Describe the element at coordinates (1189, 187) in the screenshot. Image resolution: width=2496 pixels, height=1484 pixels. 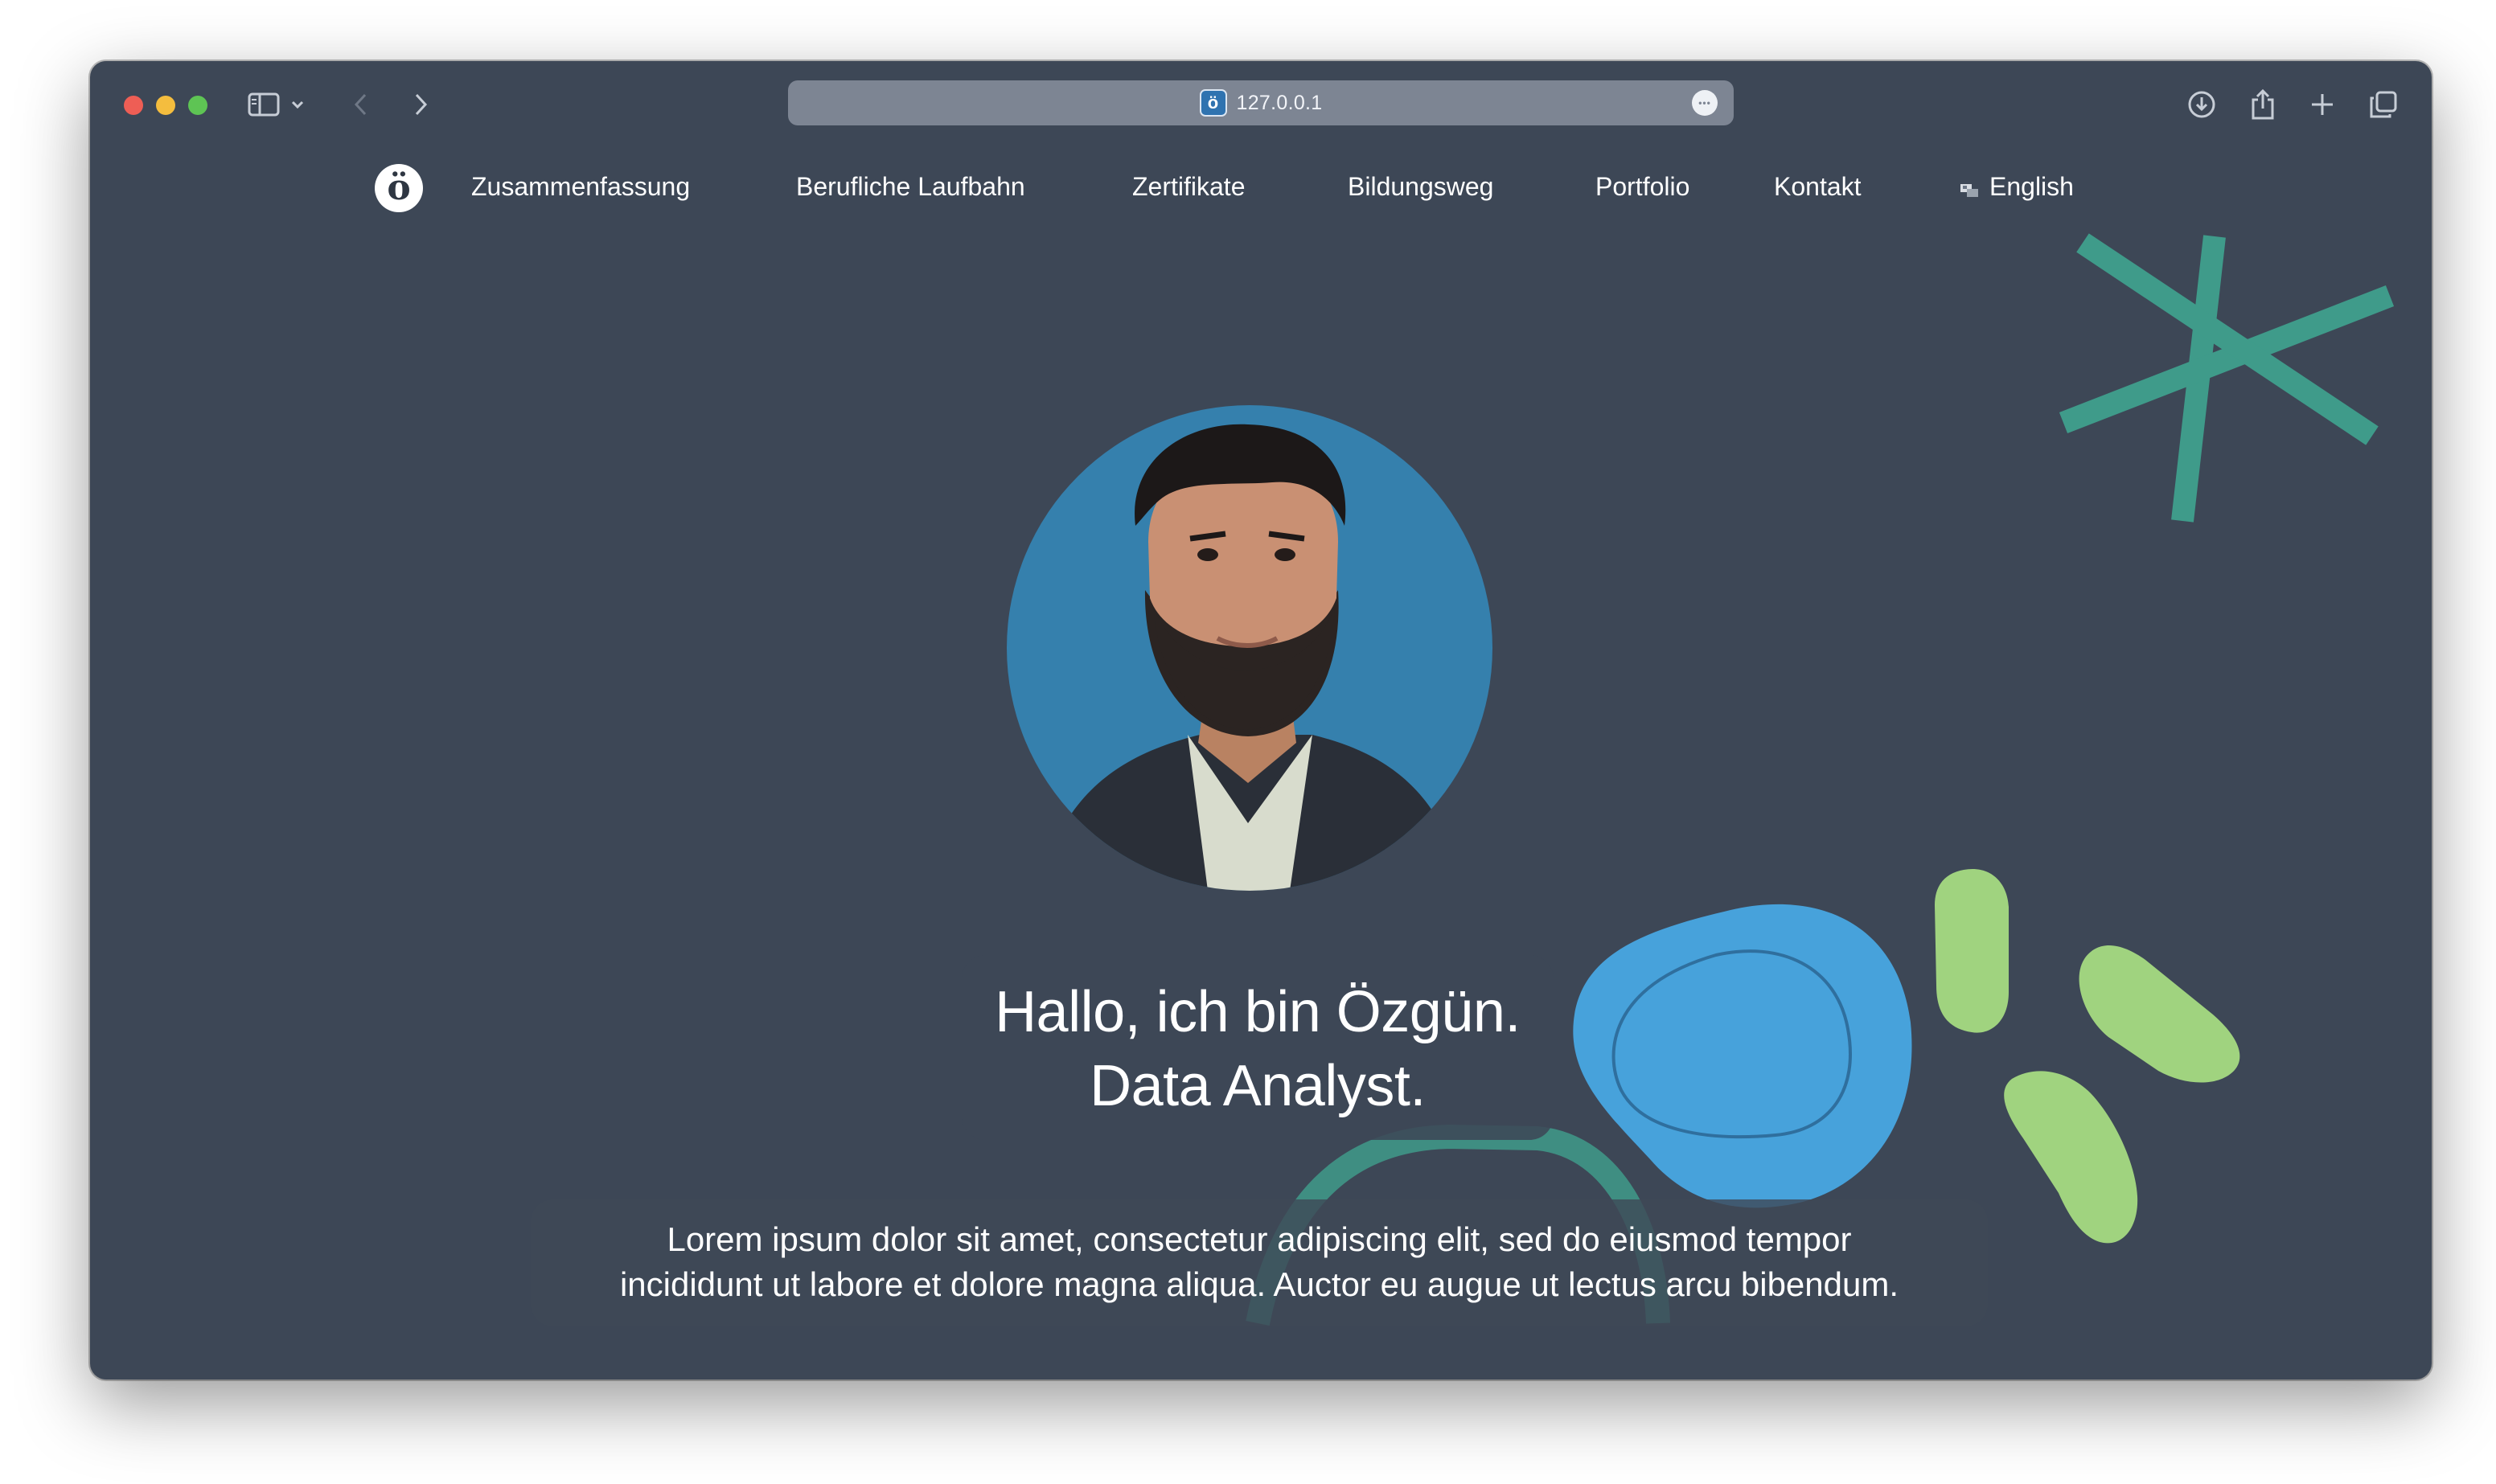
I see `nav-link-zertifikate: Zertifikate` at that location.